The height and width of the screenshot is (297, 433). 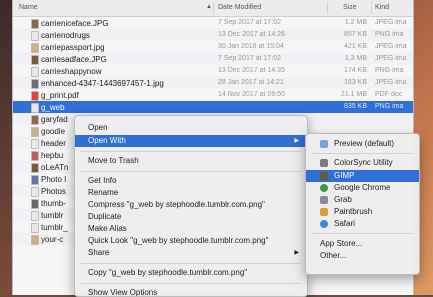 I want to click on file-size: 1.3 MB, so click(x=355, y=58).